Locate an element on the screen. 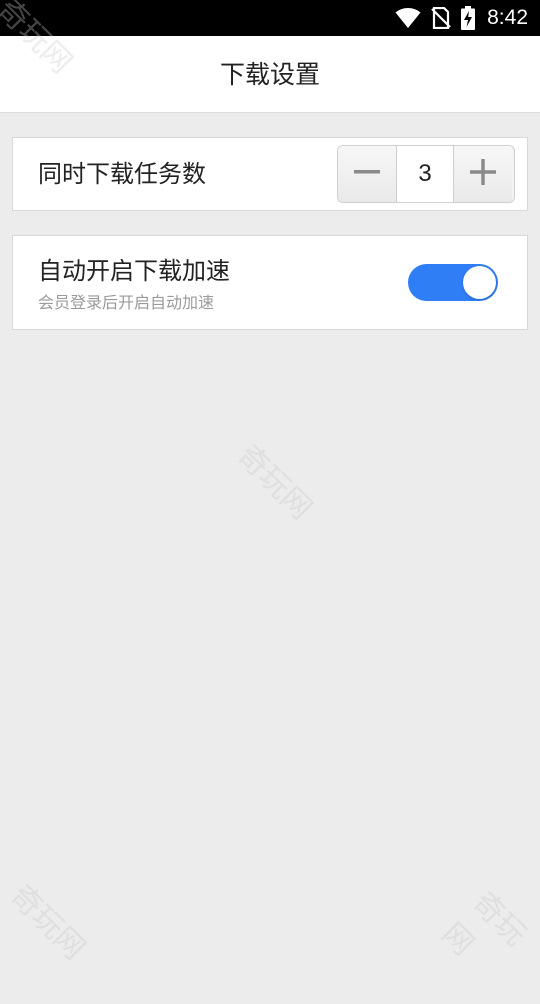 This screenshot has width=540, height=1004. concurrent-downloads-row: 同时下载任务数 3 is located at coordinates (270, 174).